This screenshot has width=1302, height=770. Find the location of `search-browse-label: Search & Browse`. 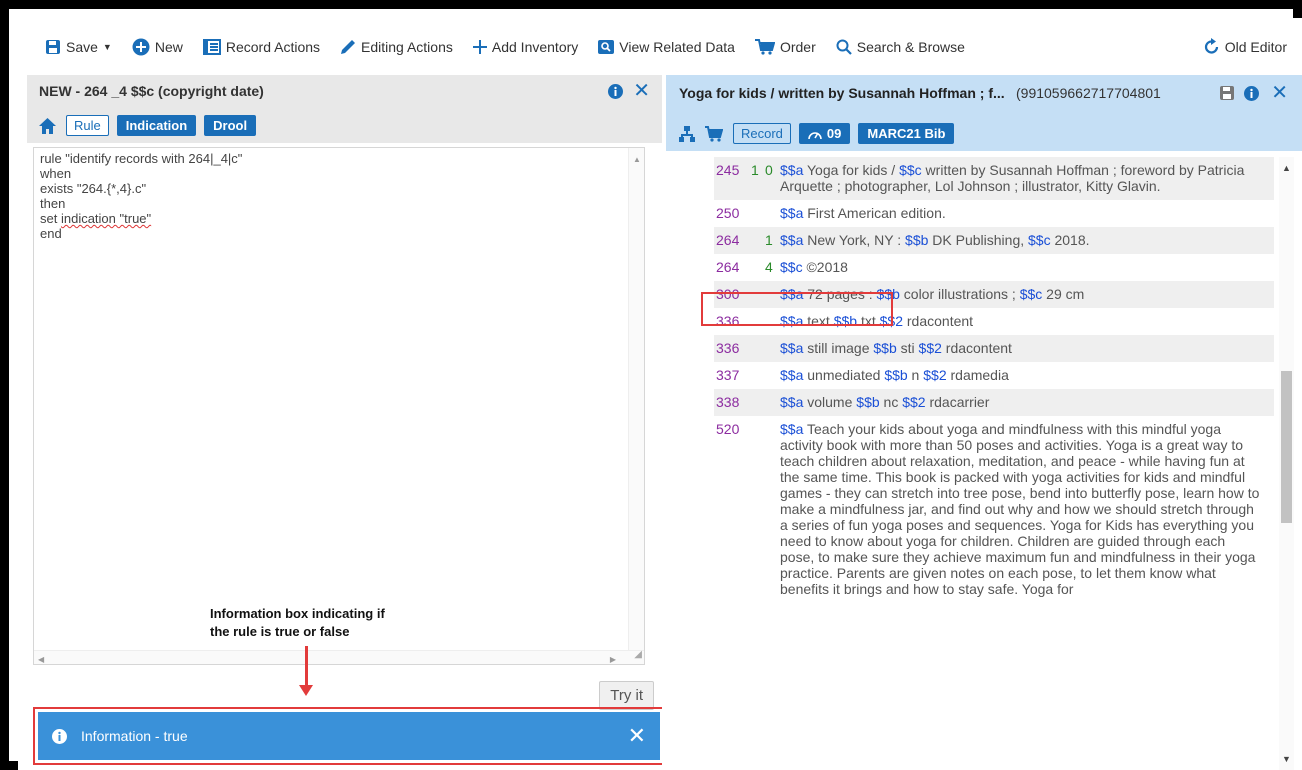

search-browse-label: Search & Browse is located at coordinates (910, 46).